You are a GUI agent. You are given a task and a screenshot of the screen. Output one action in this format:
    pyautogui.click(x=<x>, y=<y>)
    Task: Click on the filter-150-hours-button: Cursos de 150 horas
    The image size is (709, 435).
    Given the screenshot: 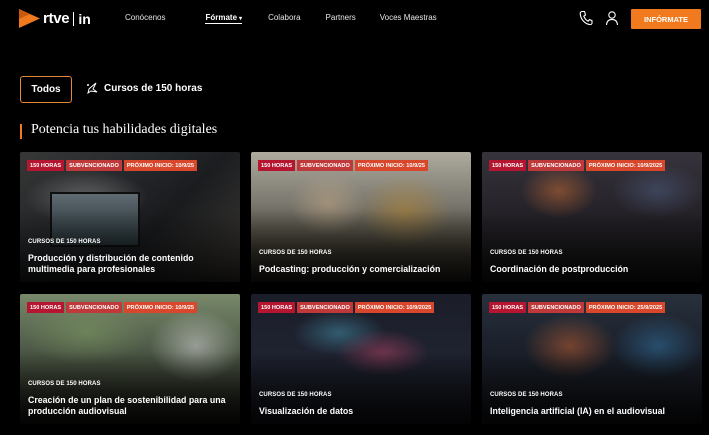 What is the action you would take?
    pyautogui.click(x=144, y=88)
    